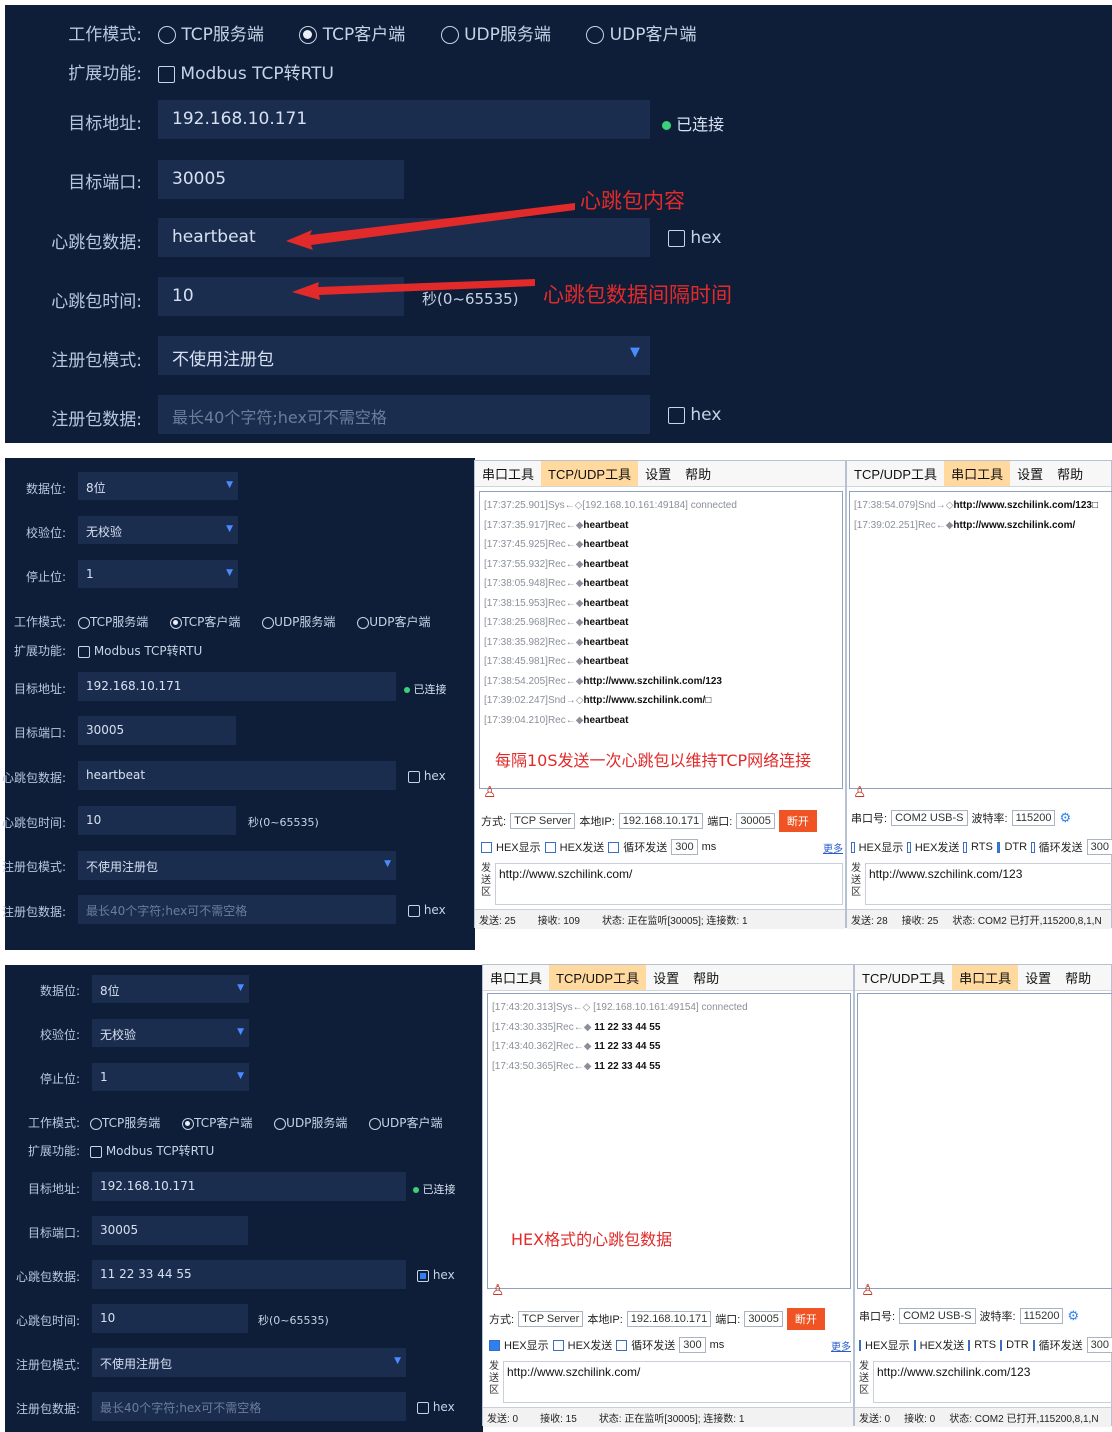  I want to click on receive-log-area, so click(984, 1141).